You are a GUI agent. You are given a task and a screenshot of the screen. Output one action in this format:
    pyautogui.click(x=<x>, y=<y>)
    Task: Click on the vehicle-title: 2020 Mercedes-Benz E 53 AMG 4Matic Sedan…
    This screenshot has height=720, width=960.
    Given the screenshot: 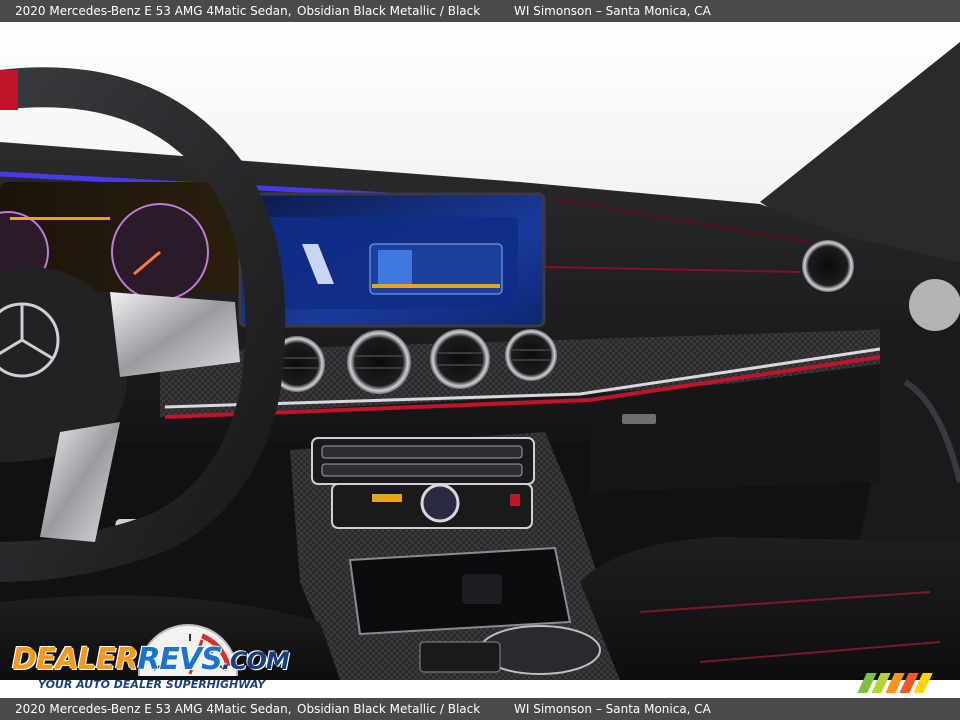 What is the action you would take?
    pyautogui.click(x=153, y=11)
    